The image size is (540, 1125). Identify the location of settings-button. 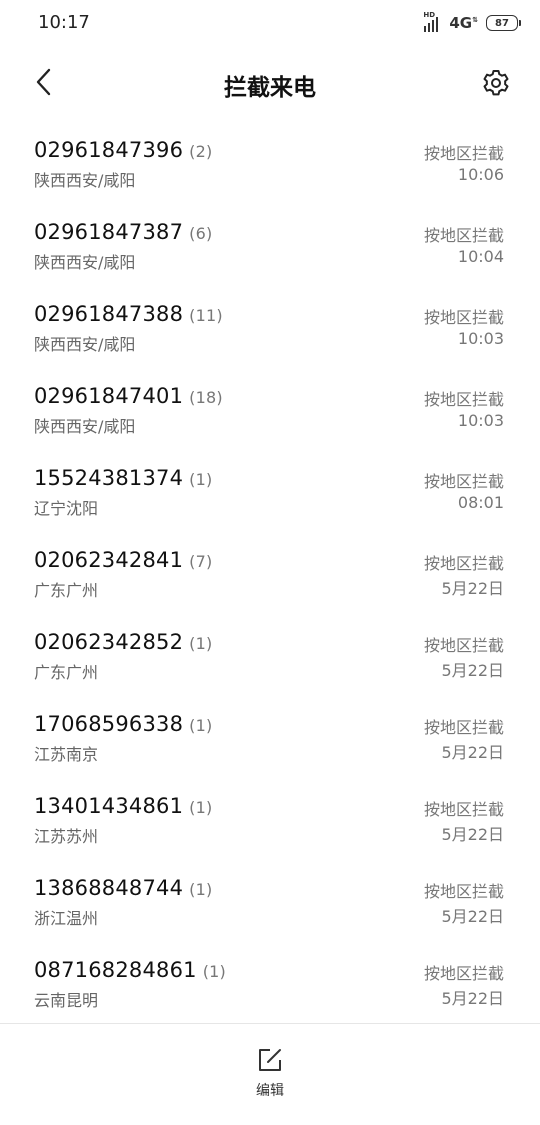
(496, 83).